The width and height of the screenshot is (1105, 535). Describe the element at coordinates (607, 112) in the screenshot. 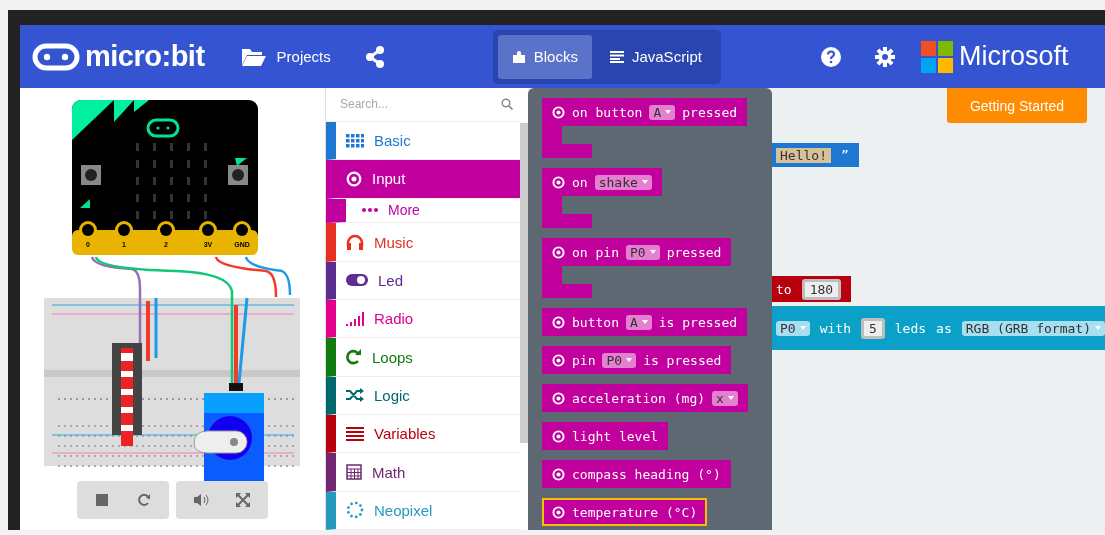

I see `block-text: on button` at that location.